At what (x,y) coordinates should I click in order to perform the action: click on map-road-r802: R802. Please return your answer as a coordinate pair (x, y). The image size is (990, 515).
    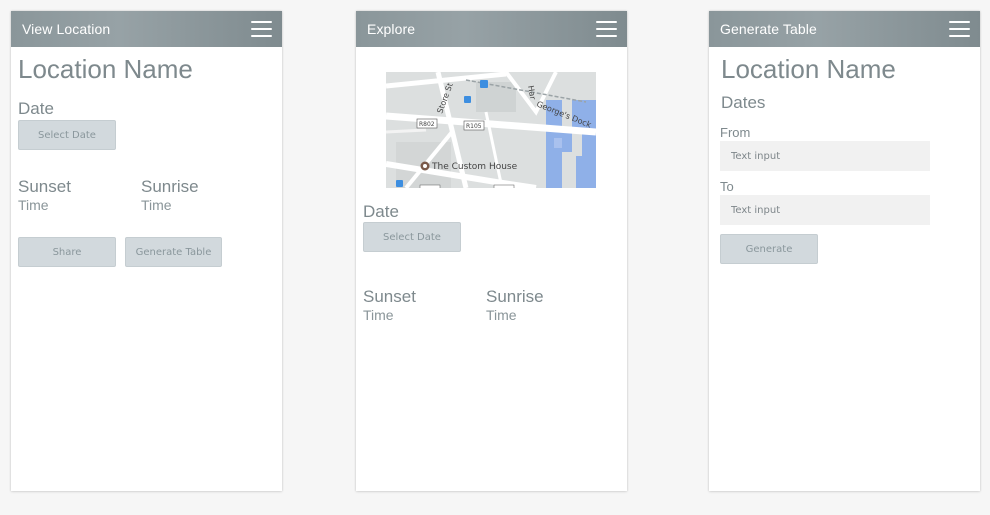
    Looking at the image, I should click on (427, 124).